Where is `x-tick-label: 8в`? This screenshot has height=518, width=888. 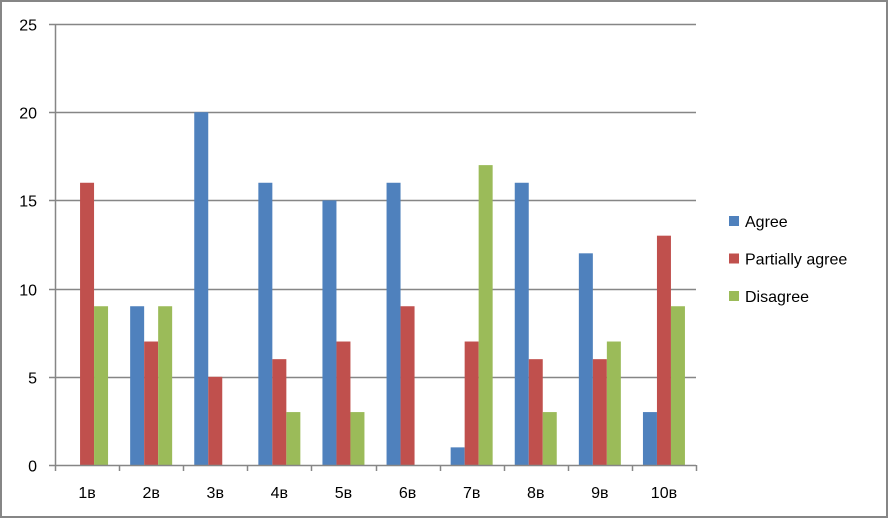 x-tick-label: 8в is located at coordinates (535, 493).